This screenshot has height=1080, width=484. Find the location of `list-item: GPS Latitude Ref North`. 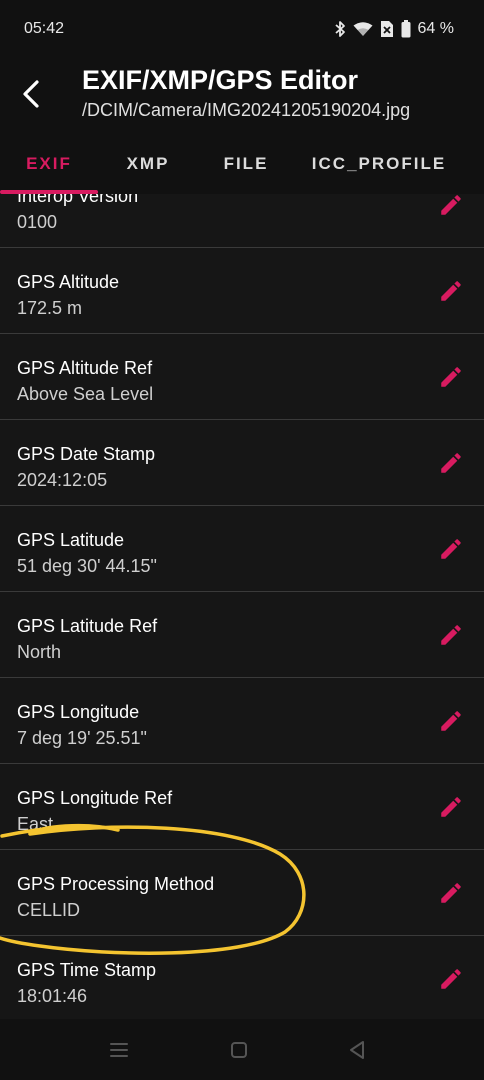

list-item: GPS Latitude Ref North is located at coordinates (242, 635).